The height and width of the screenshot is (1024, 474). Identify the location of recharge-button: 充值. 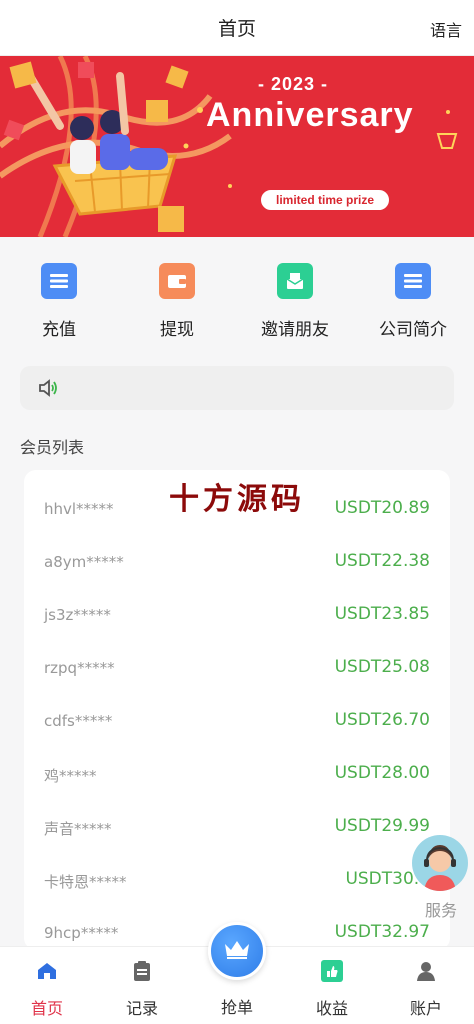
(59, 301).